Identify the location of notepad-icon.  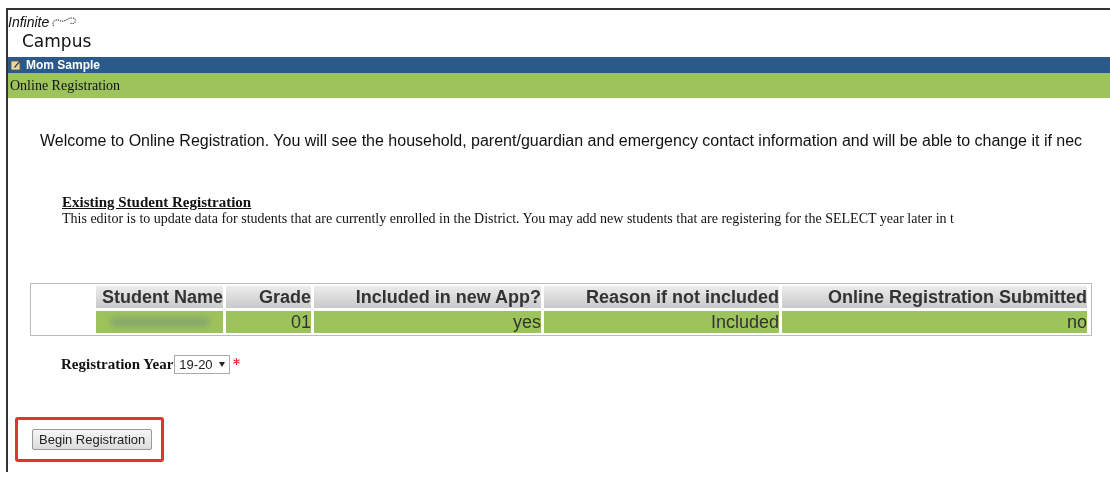
(16, 65).